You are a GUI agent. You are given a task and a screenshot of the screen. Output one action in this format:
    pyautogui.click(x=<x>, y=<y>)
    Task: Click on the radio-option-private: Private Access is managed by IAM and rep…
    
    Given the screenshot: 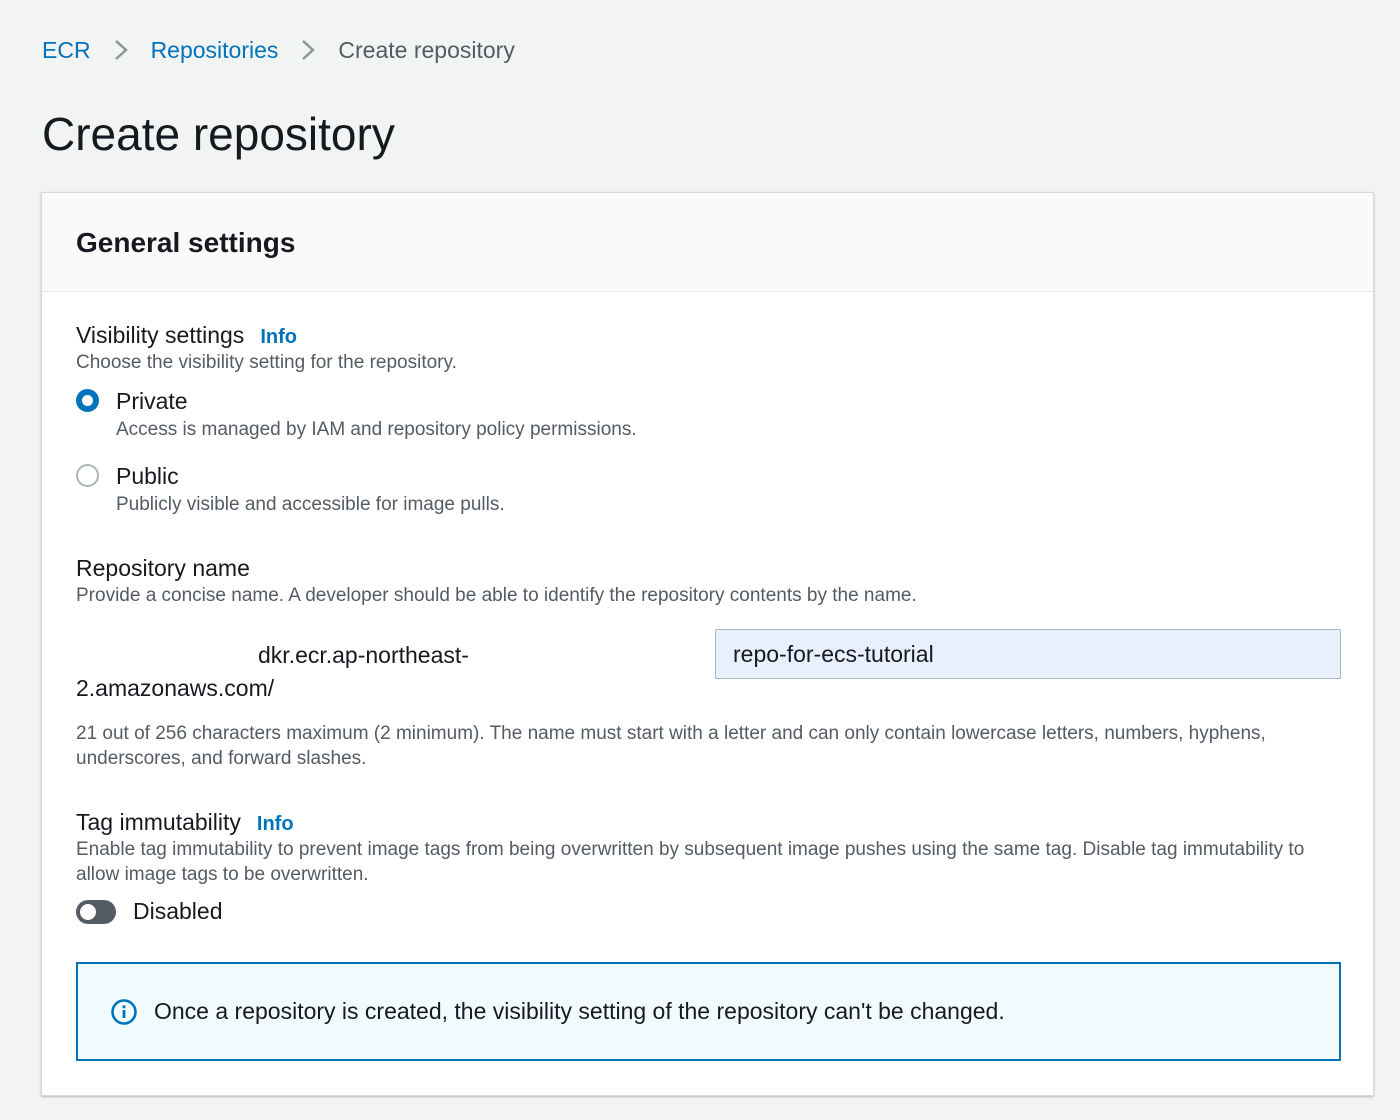 What is the action you would take?
    pyautogui.click(x=356, y=414)
    